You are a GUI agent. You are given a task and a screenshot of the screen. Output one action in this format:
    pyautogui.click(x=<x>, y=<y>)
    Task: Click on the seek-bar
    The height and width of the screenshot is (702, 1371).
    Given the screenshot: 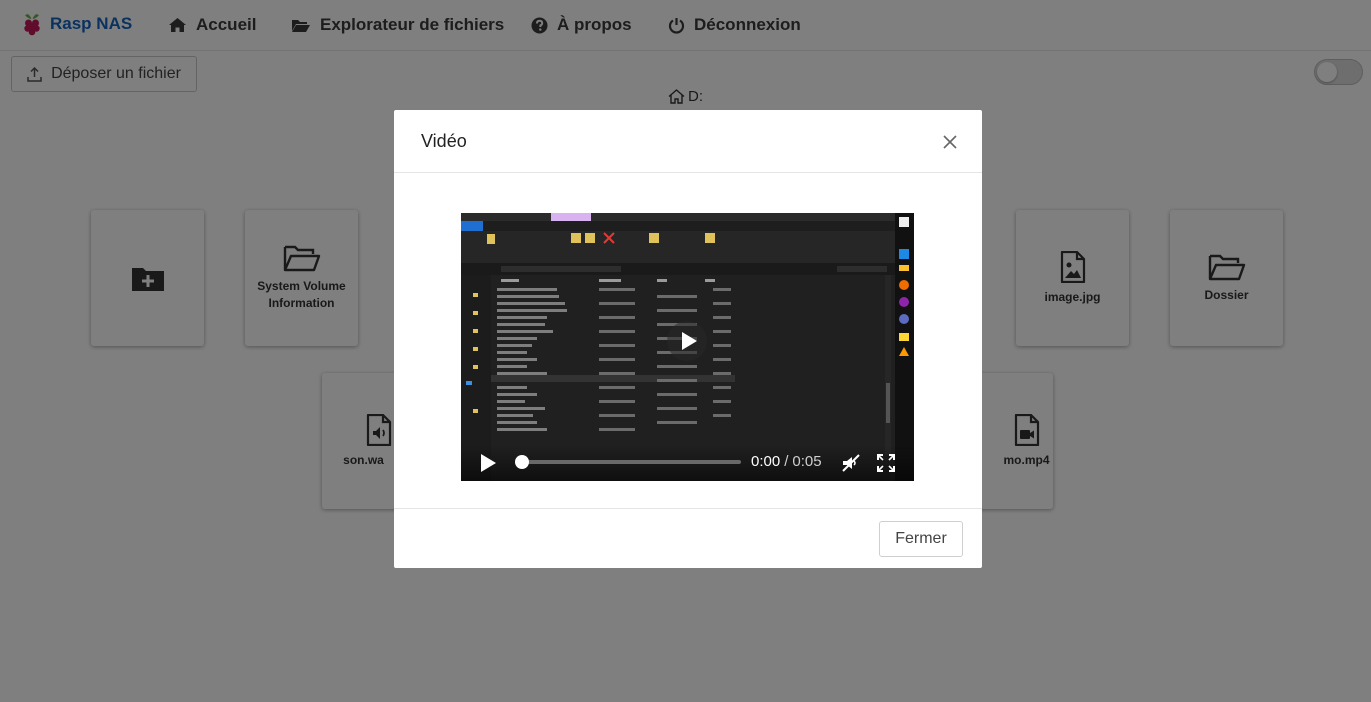 What is the action you would take?
    pyautogui.click(x=630, y=462)
    